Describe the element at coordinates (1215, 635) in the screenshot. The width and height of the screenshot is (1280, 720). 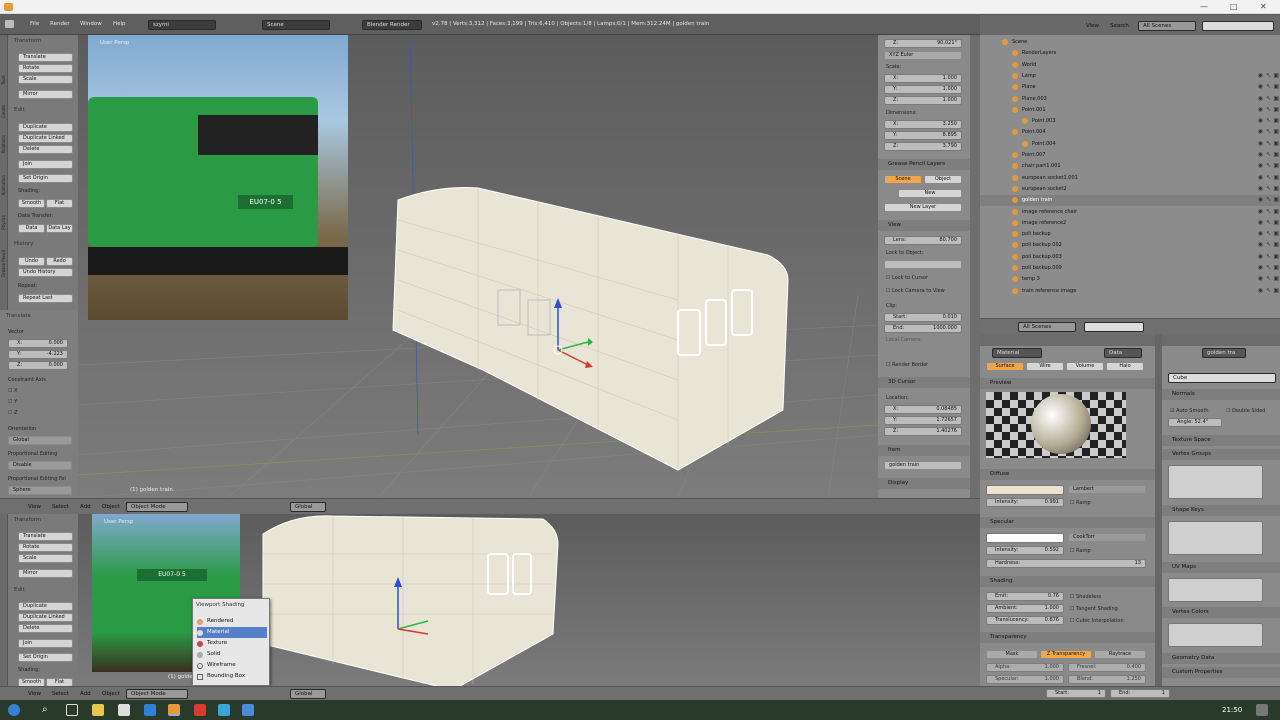
I see `vertex-colors-list` at that location.